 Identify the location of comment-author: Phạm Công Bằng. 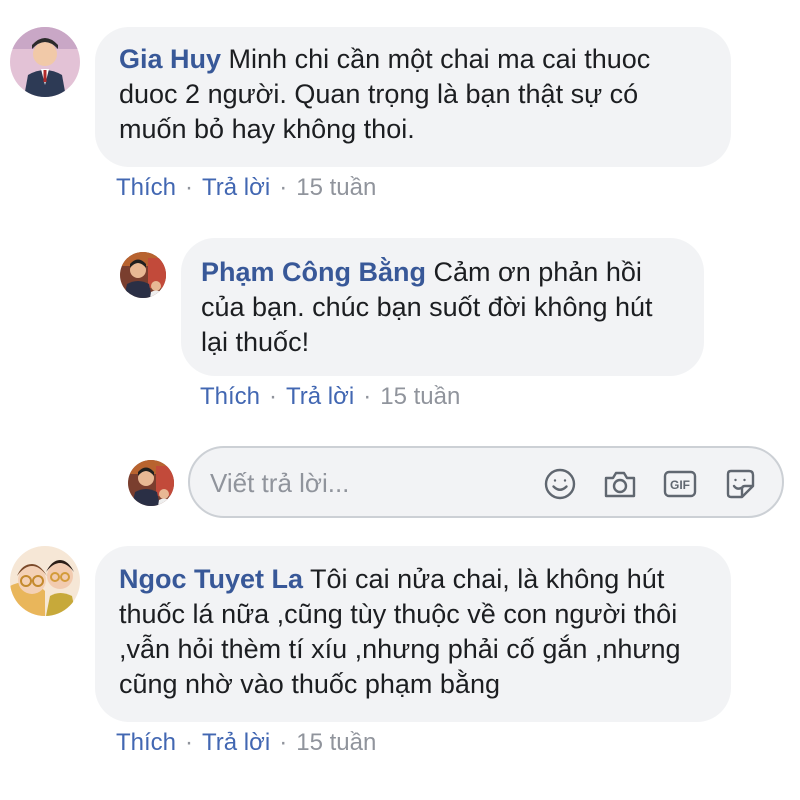
(313, 272).